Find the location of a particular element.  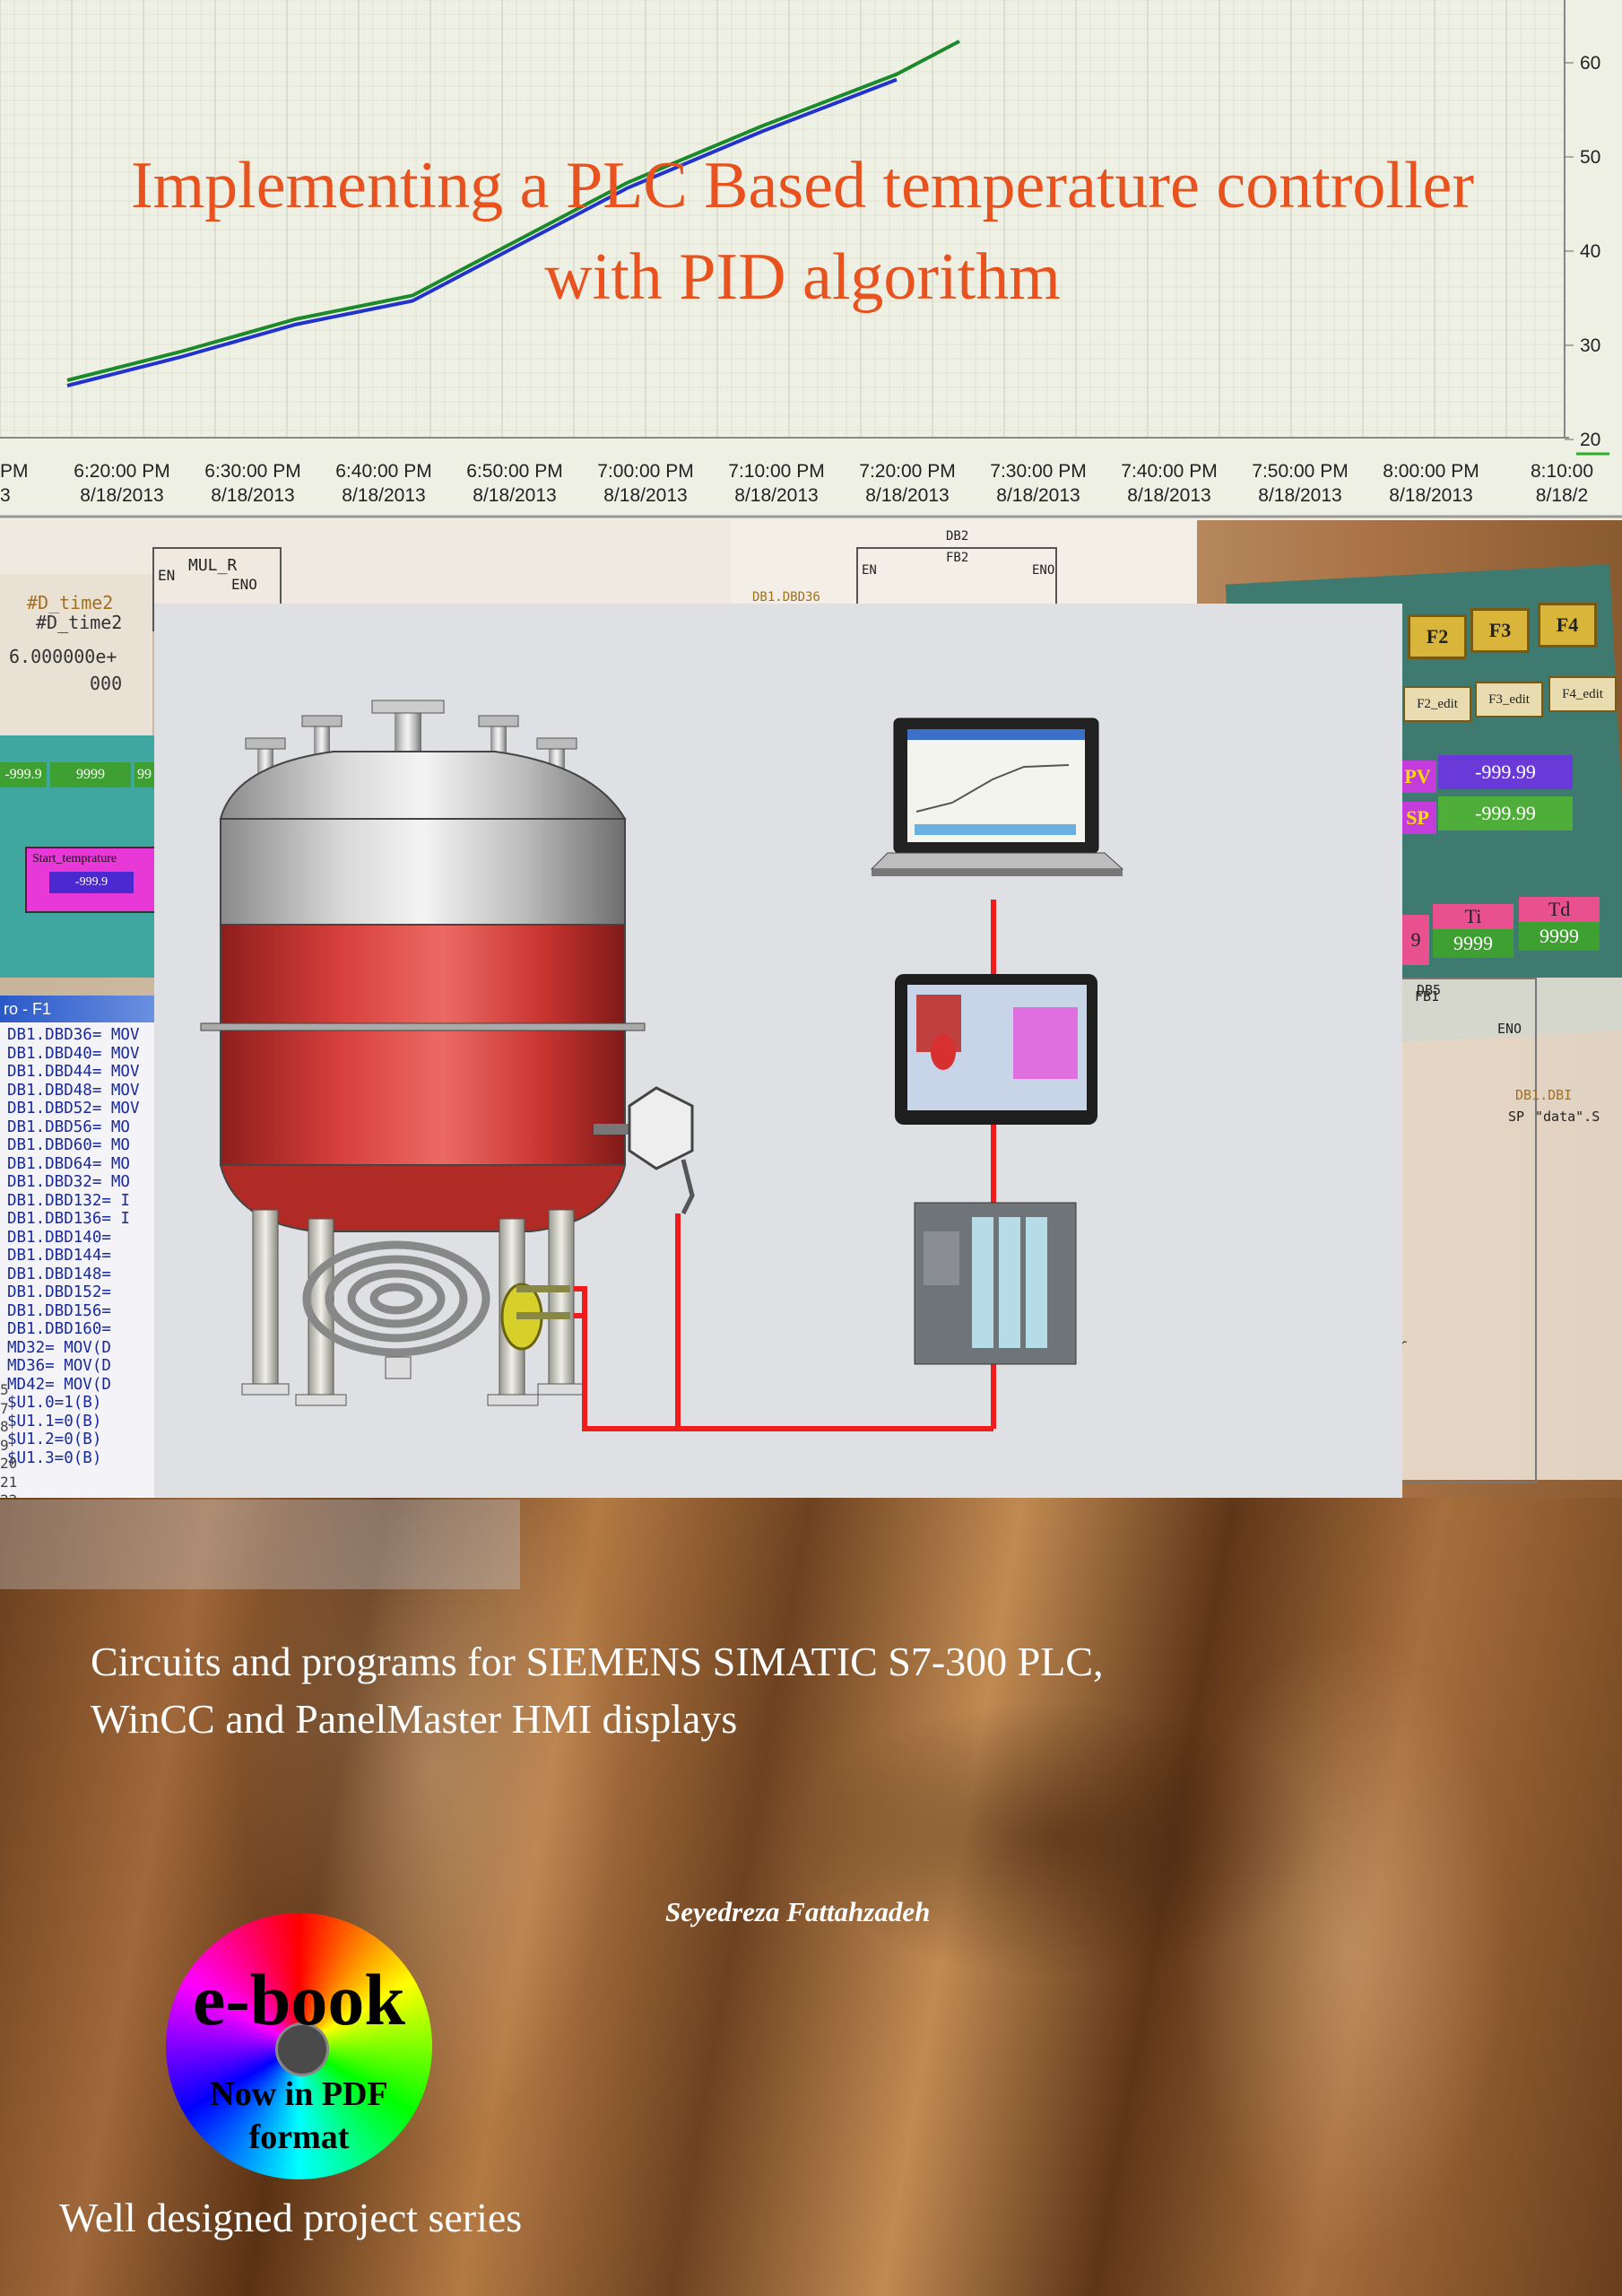

f3-edit: F3_edit is located at coordinates (1509, 700).